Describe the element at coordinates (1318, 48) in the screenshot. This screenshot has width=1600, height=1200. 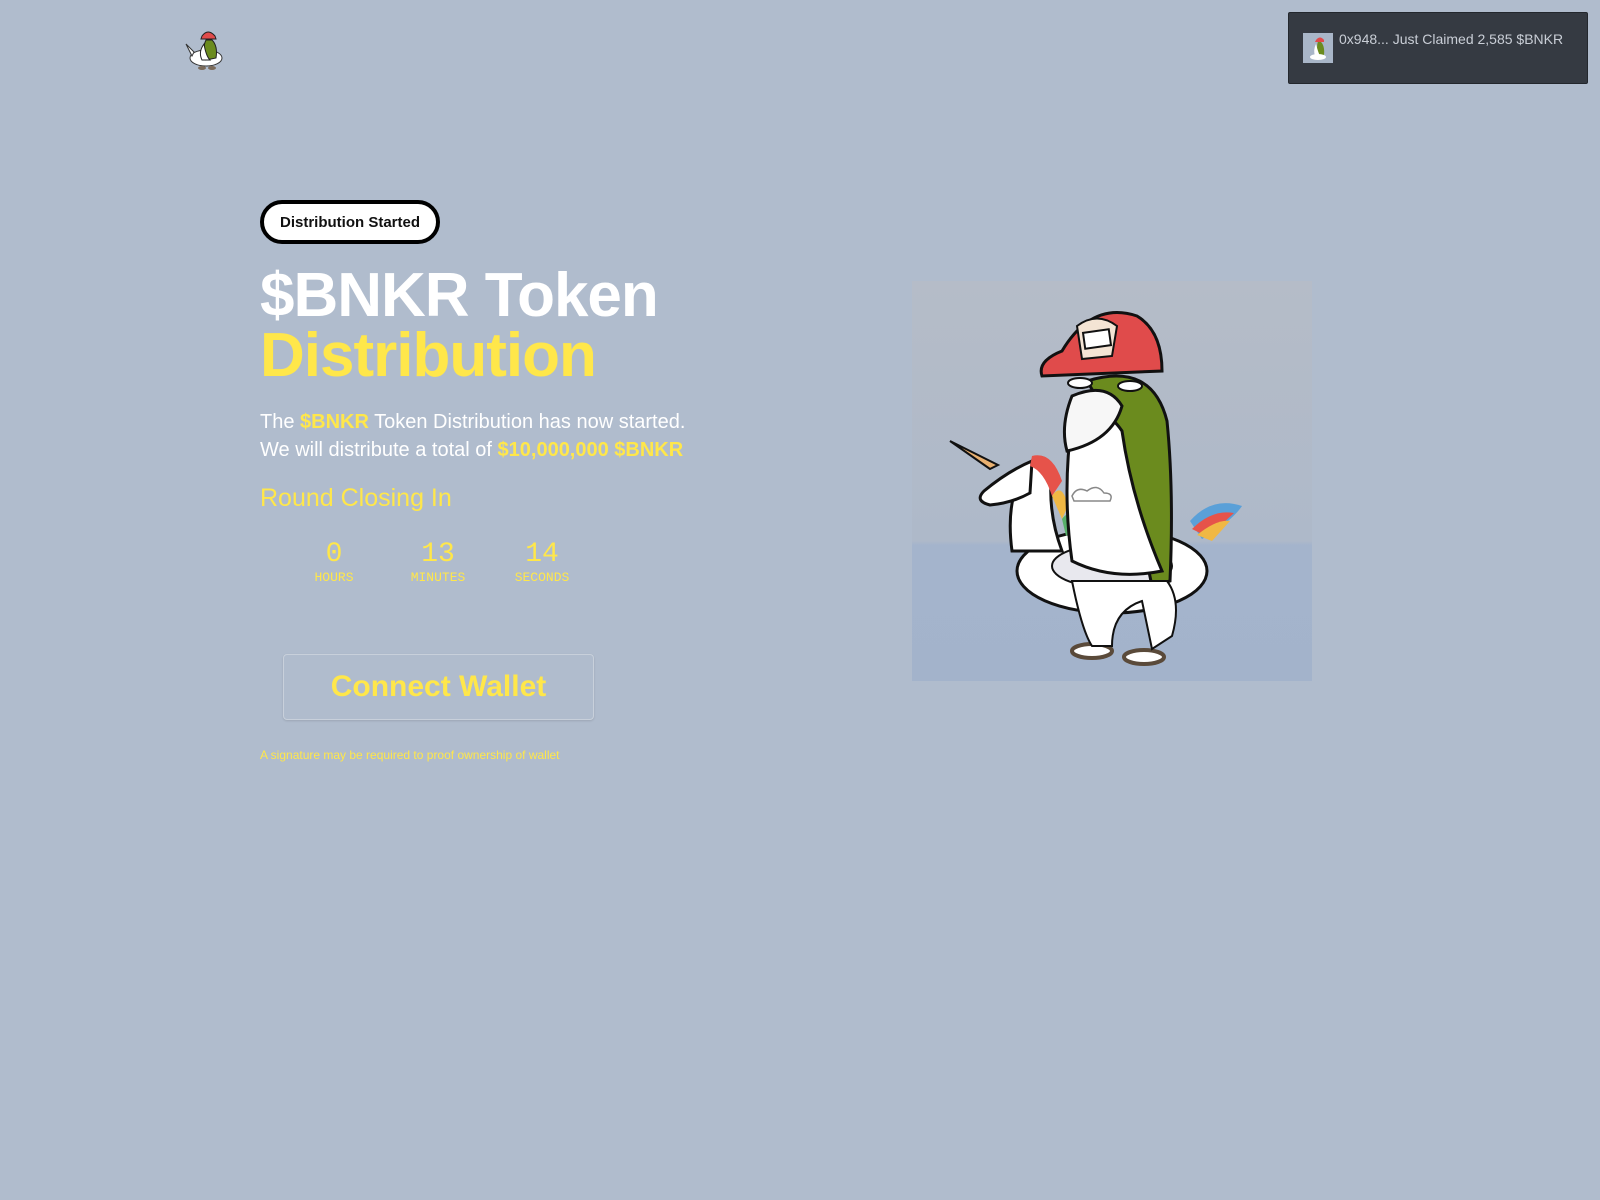
I see `penguin-avatar-icon` at that location.